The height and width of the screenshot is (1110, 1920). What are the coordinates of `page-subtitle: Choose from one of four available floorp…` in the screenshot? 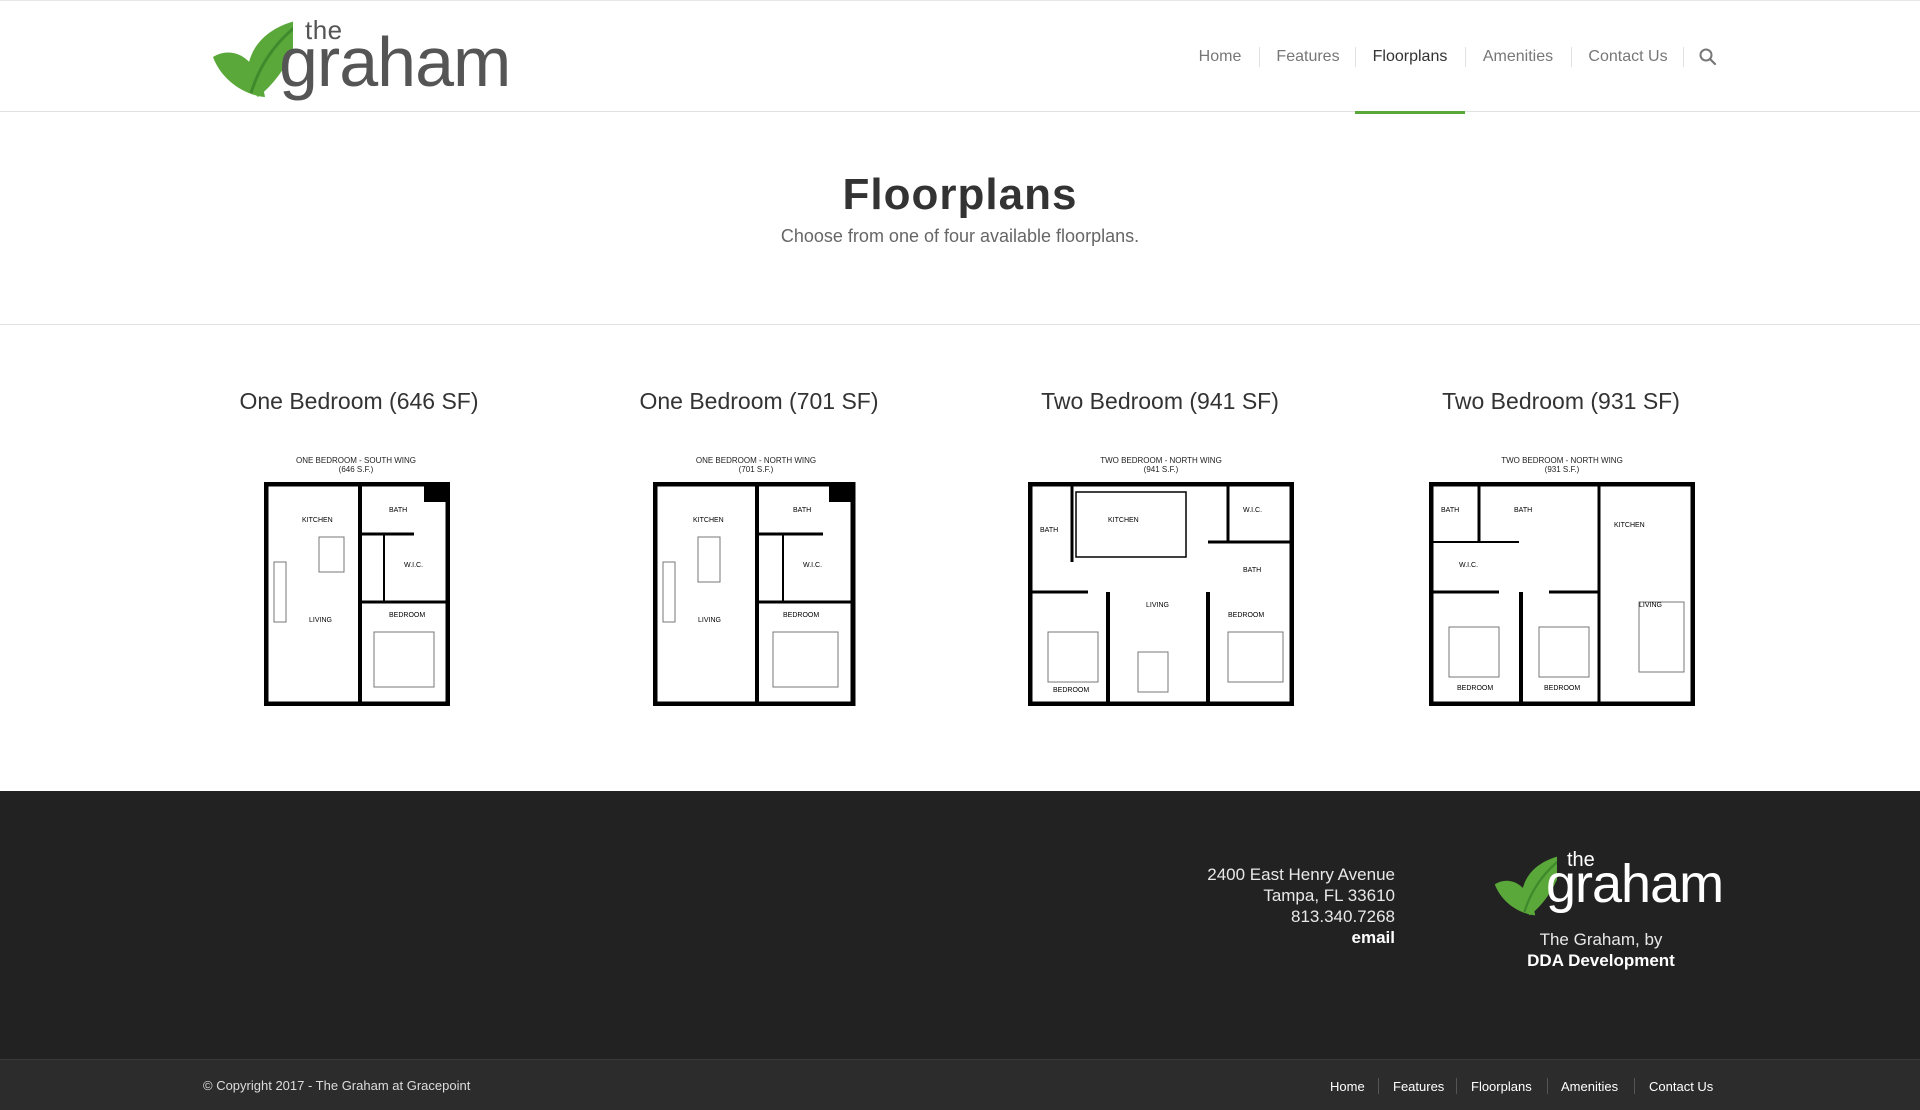 It's located at (960, 236).